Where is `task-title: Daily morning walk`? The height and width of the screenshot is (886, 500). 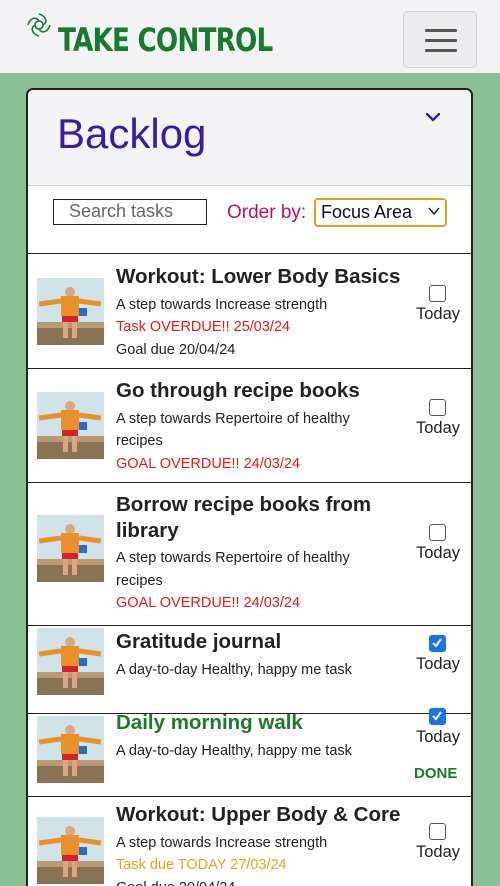 task-title: Daily morning walk is located at coordinates (258, 723).